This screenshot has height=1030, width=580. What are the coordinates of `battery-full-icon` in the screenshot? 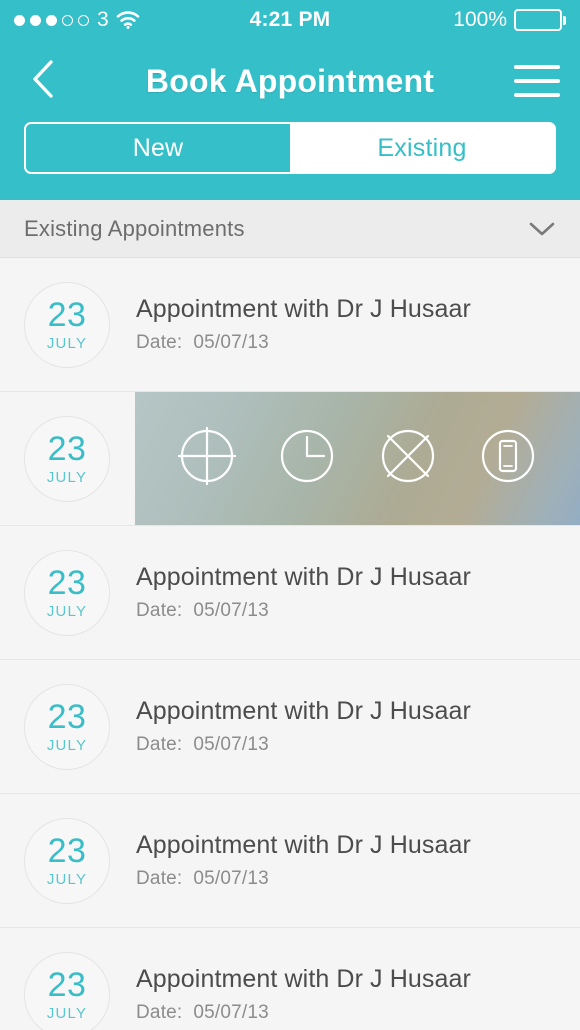 It's located at (540, 20).